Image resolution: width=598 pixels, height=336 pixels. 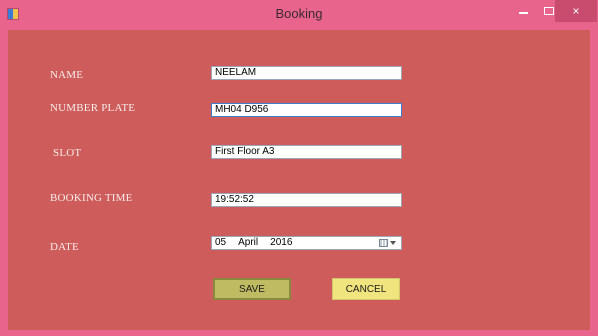 I want to click on calendar-dropdown-icon, so click(x=388, y=243).